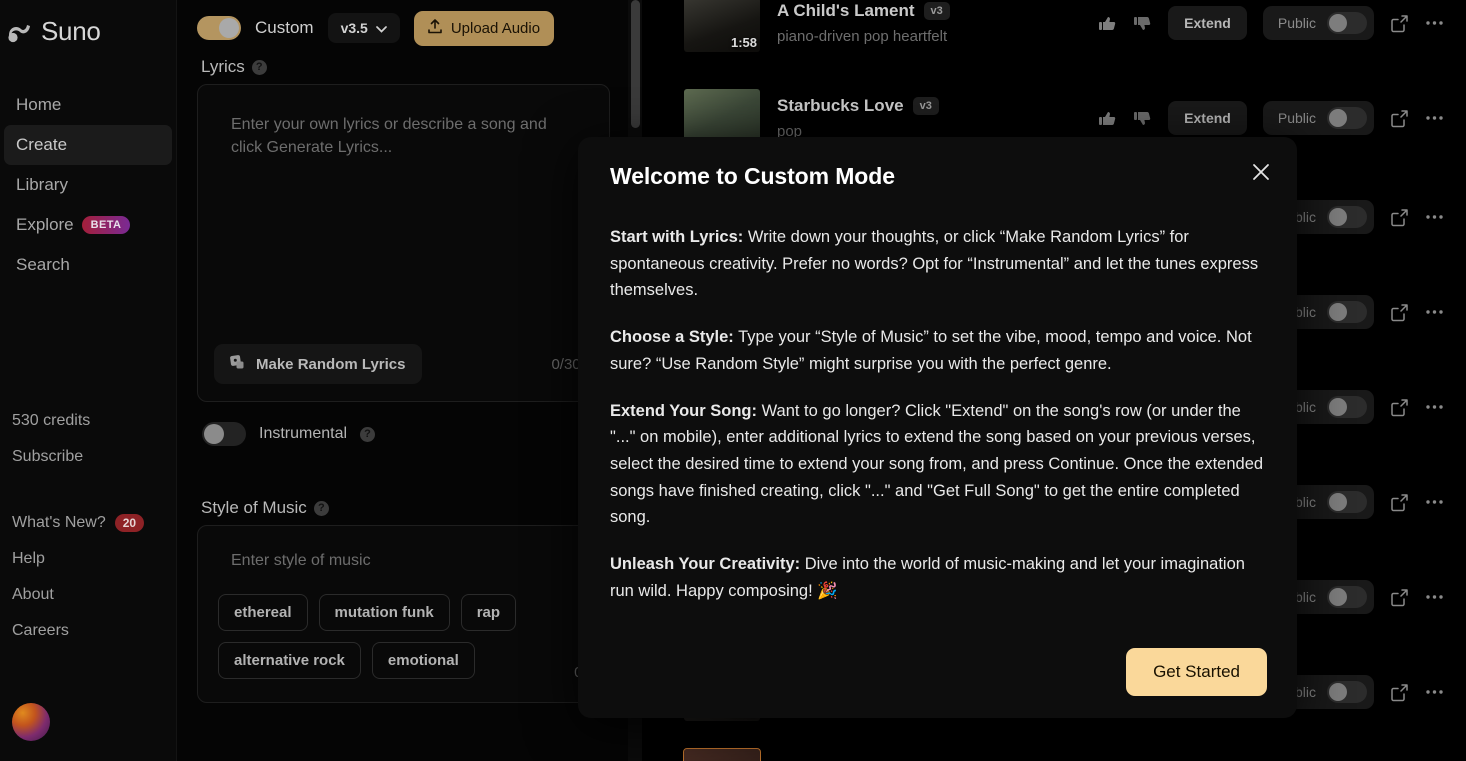 The height and width of the screenshot is (761, 1466). Describe the element at coordinates (752, 176) in the screenshot. I see `page-title: Welcome to Custom Mode` at that location.